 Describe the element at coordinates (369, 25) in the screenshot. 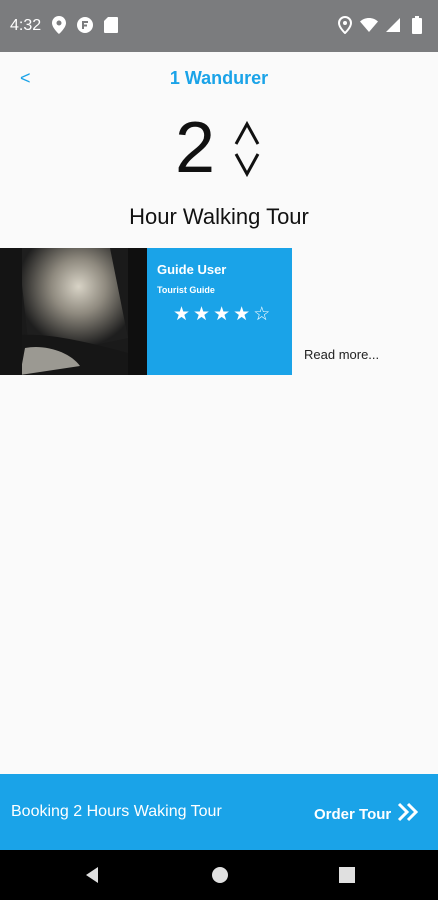

I see `wifi-icon` at that location.